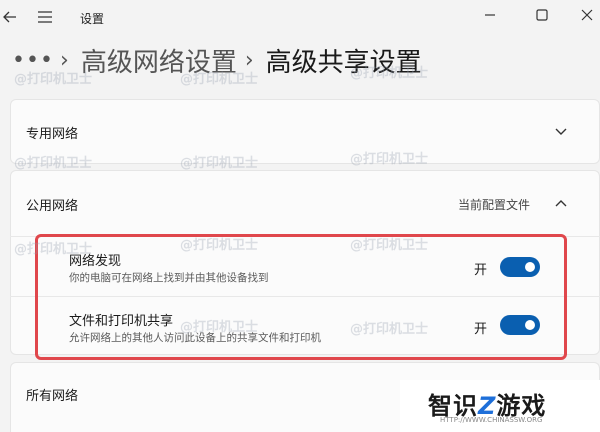 Image resolution: width=600 pixels, height=432 pixels. Describe the element at coordinates (45, 17) in the screenshot. I see `hamburger-menu-icon` at that location.